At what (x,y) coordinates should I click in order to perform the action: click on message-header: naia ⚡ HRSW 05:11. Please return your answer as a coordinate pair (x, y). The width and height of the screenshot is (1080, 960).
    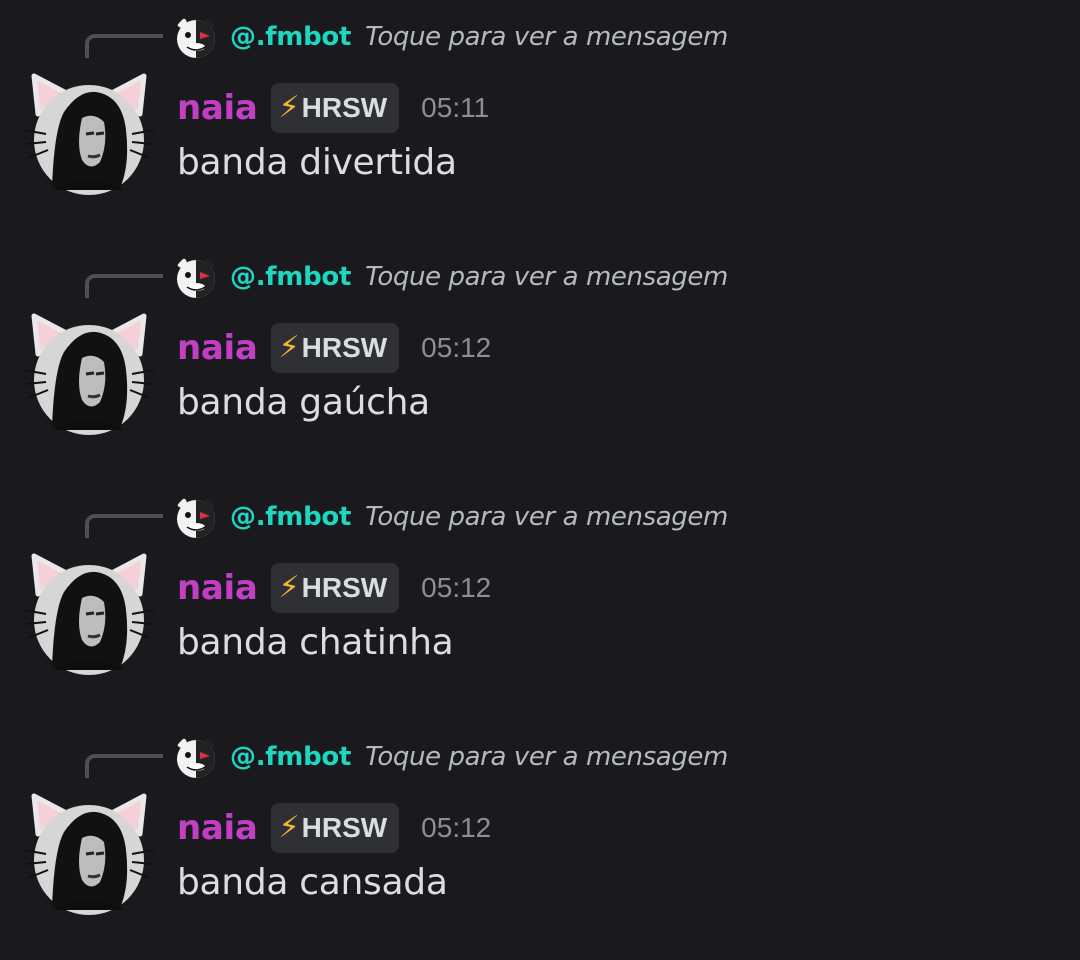
    Looking at the image, I should click on (333, 108).